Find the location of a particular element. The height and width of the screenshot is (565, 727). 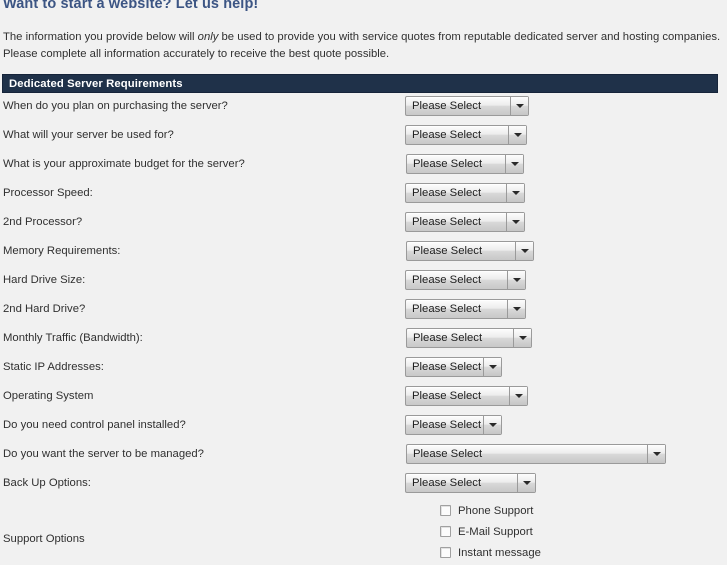

checkbox-label-instant-message-support: Instant message is located at coordinates (499, 552).